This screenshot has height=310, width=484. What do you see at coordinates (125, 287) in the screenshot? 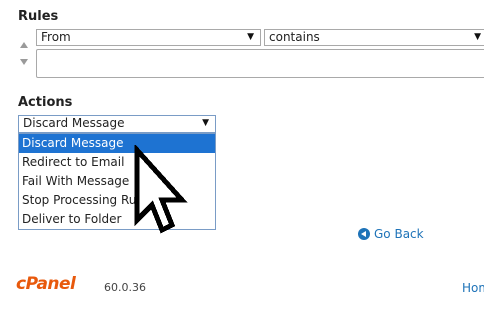
I see `version-text: 60.0.36` at bounding box center [125, 287].